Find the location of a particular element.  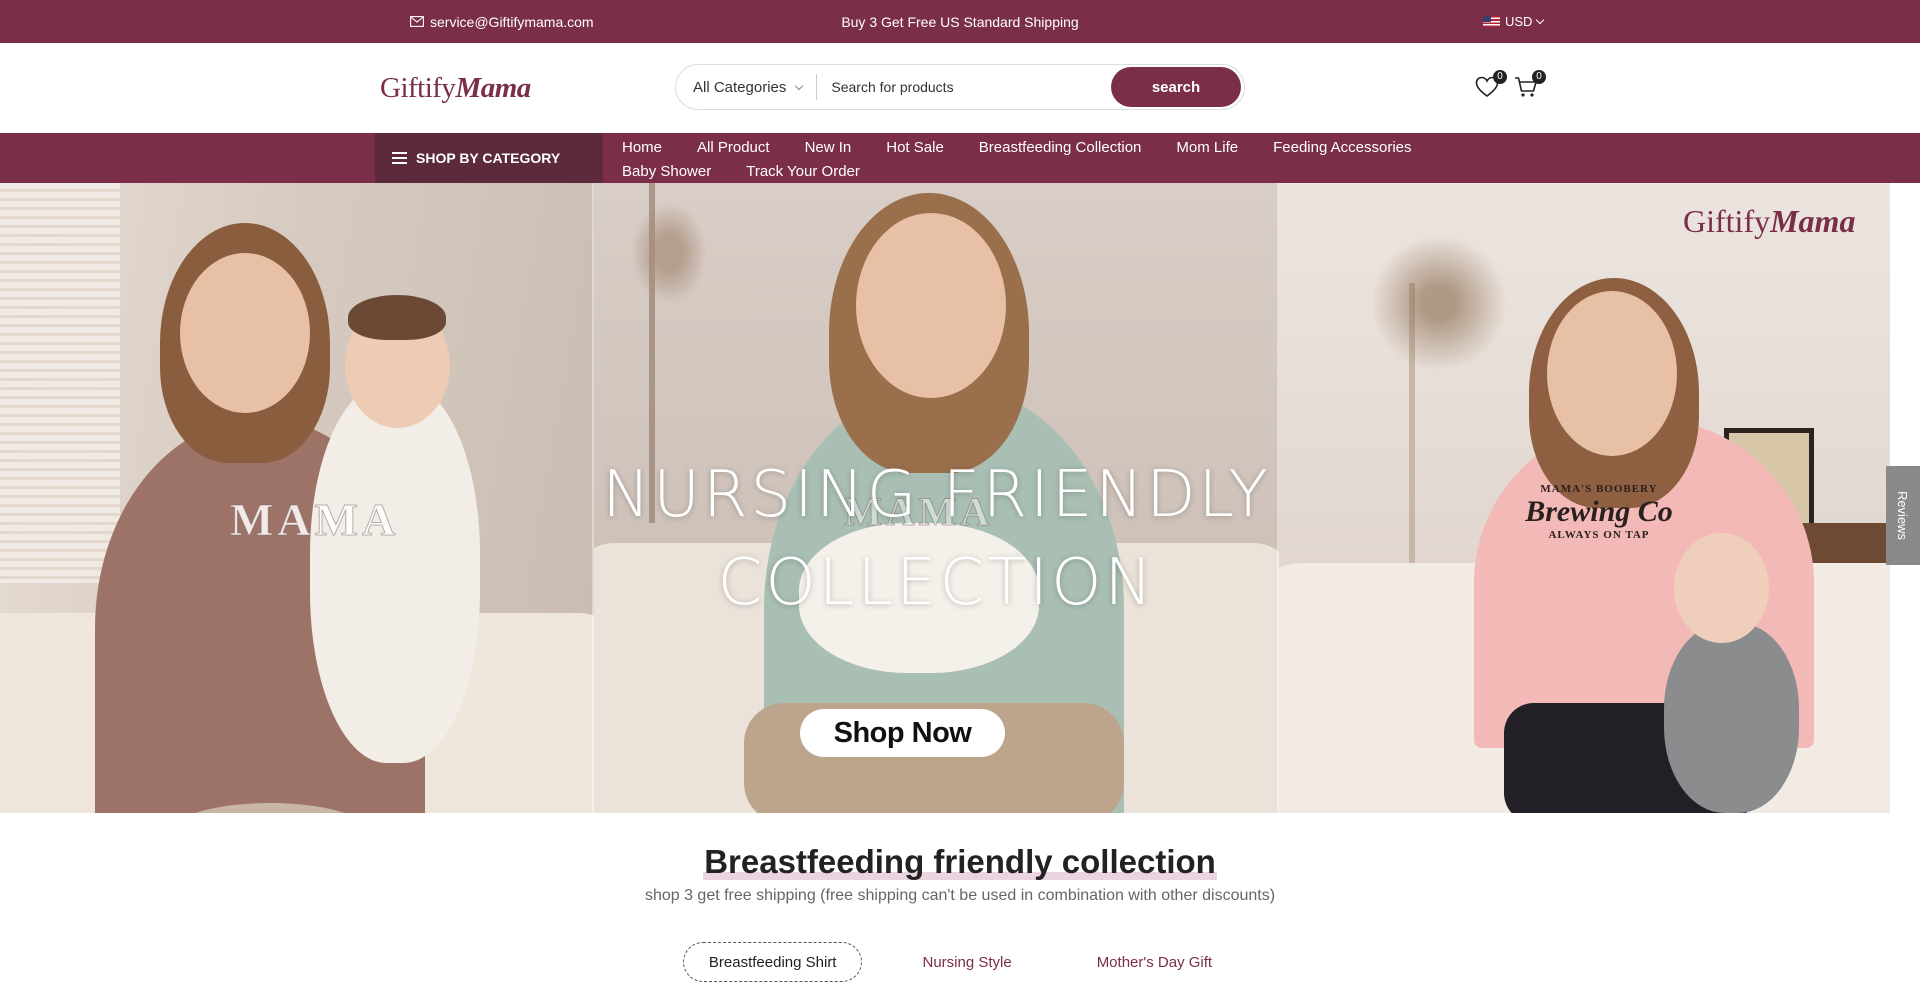

nav-link-hot-sale: Hot Sale is located at coordinates (915, 148).